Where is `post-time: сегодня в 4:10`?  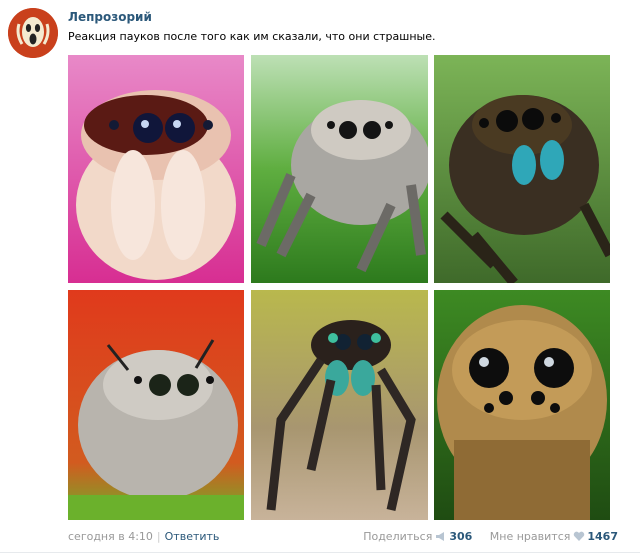
post-time: сегодня в 4:10 is located at coordinates (110, 536).